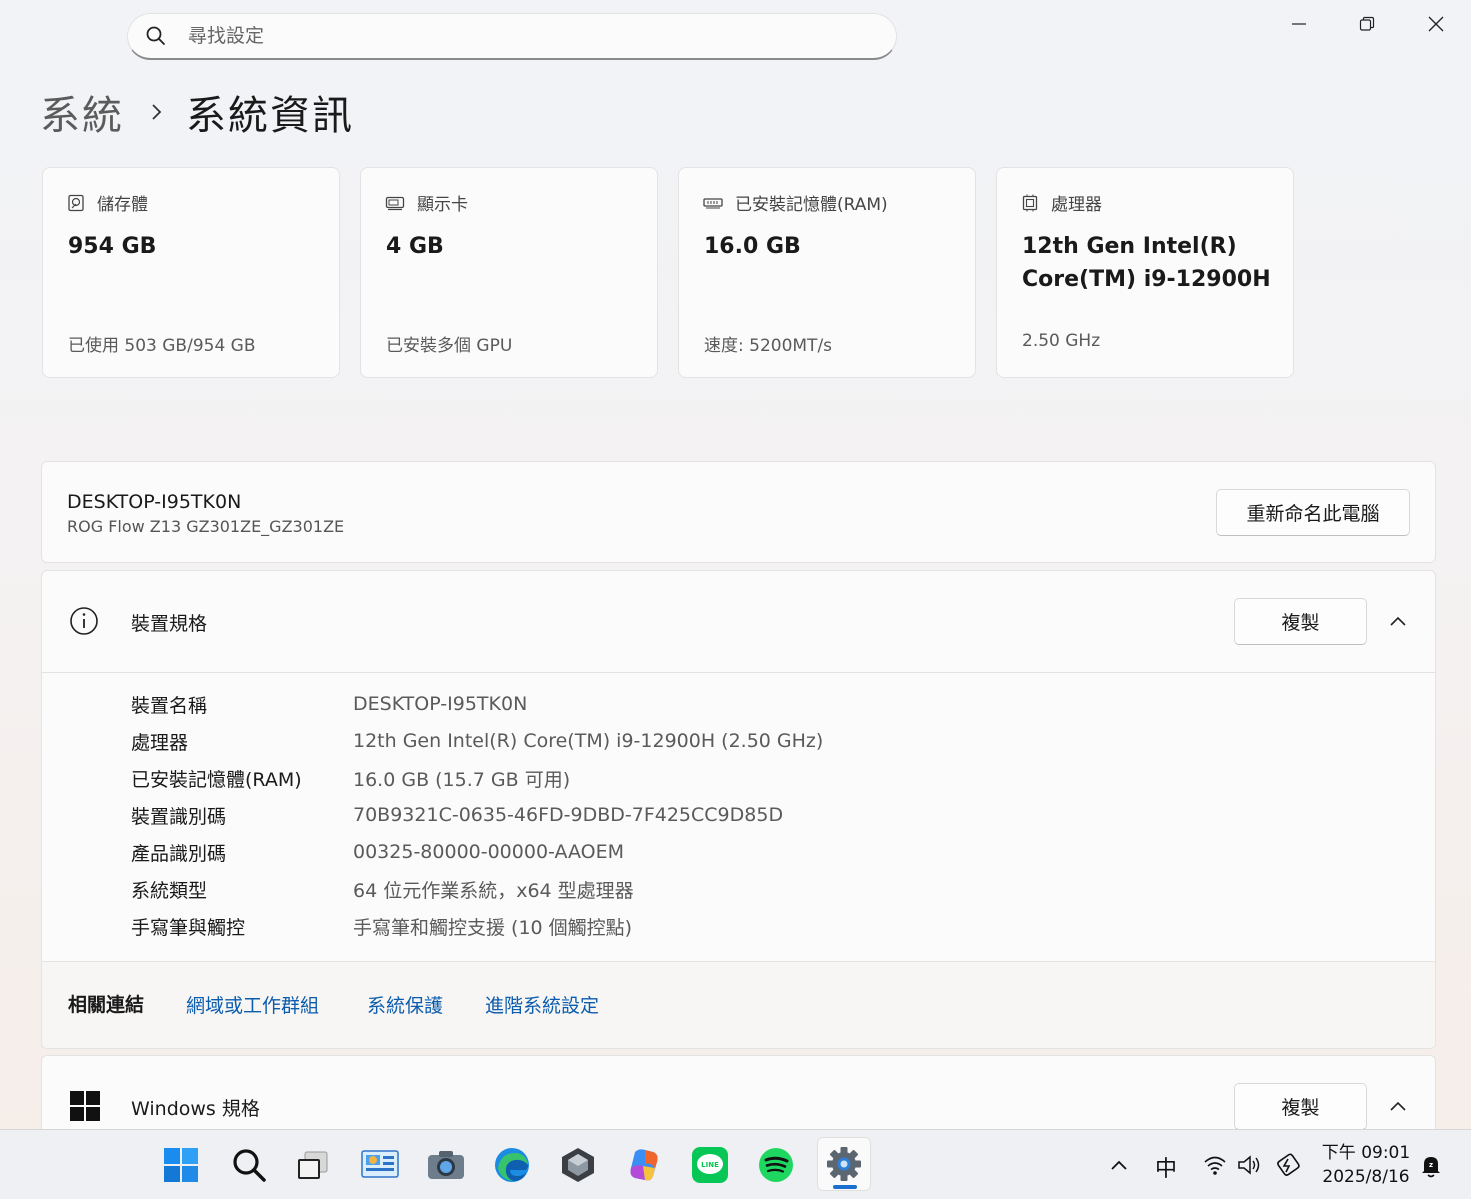 Image resolution: width=1471 pixels, height=1199 pixels. What do you see at coordinates (449, 346) in the screenshot?
I see `card-subtext: 已安裝多個 GPU` at bounding box center [449, 346].